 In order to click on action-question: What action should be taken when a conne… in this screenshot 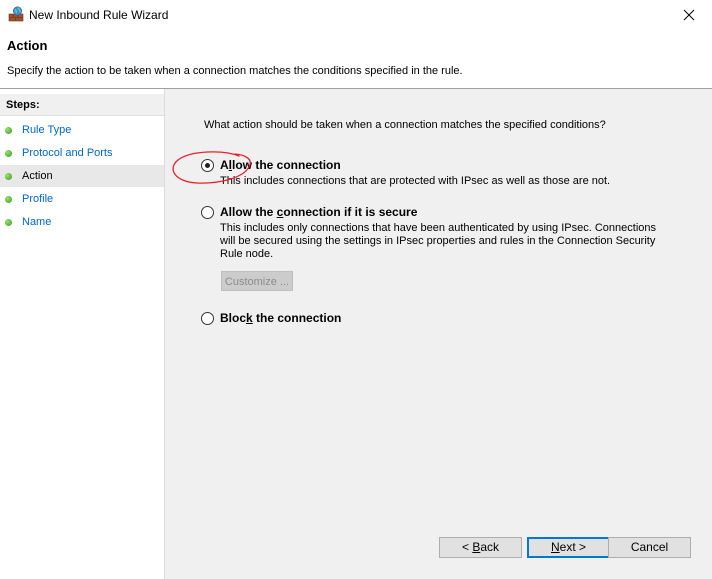, I will do `click(405, 125)`.